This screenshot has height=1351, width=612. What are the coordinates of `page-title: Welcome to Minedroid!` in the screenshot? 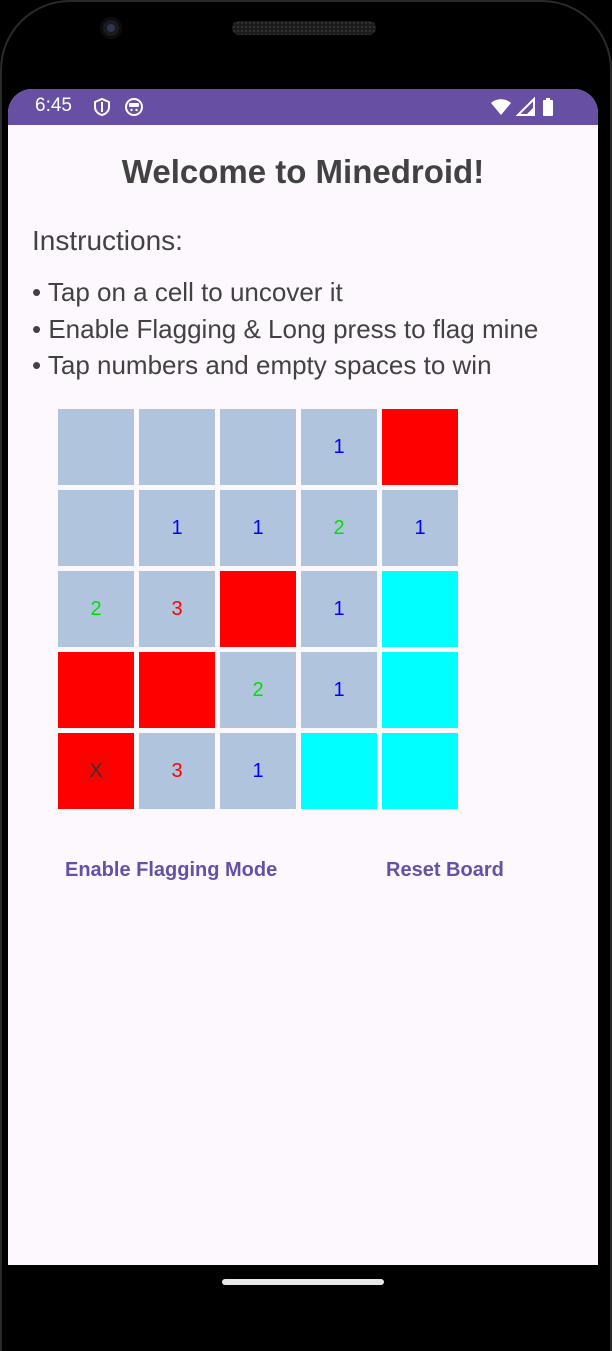 It's located at (303, 171).